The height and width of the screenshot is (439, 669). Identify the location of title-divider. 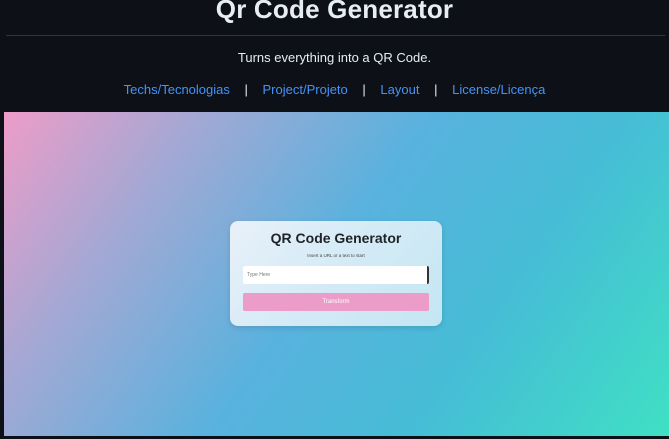
(335, 35).